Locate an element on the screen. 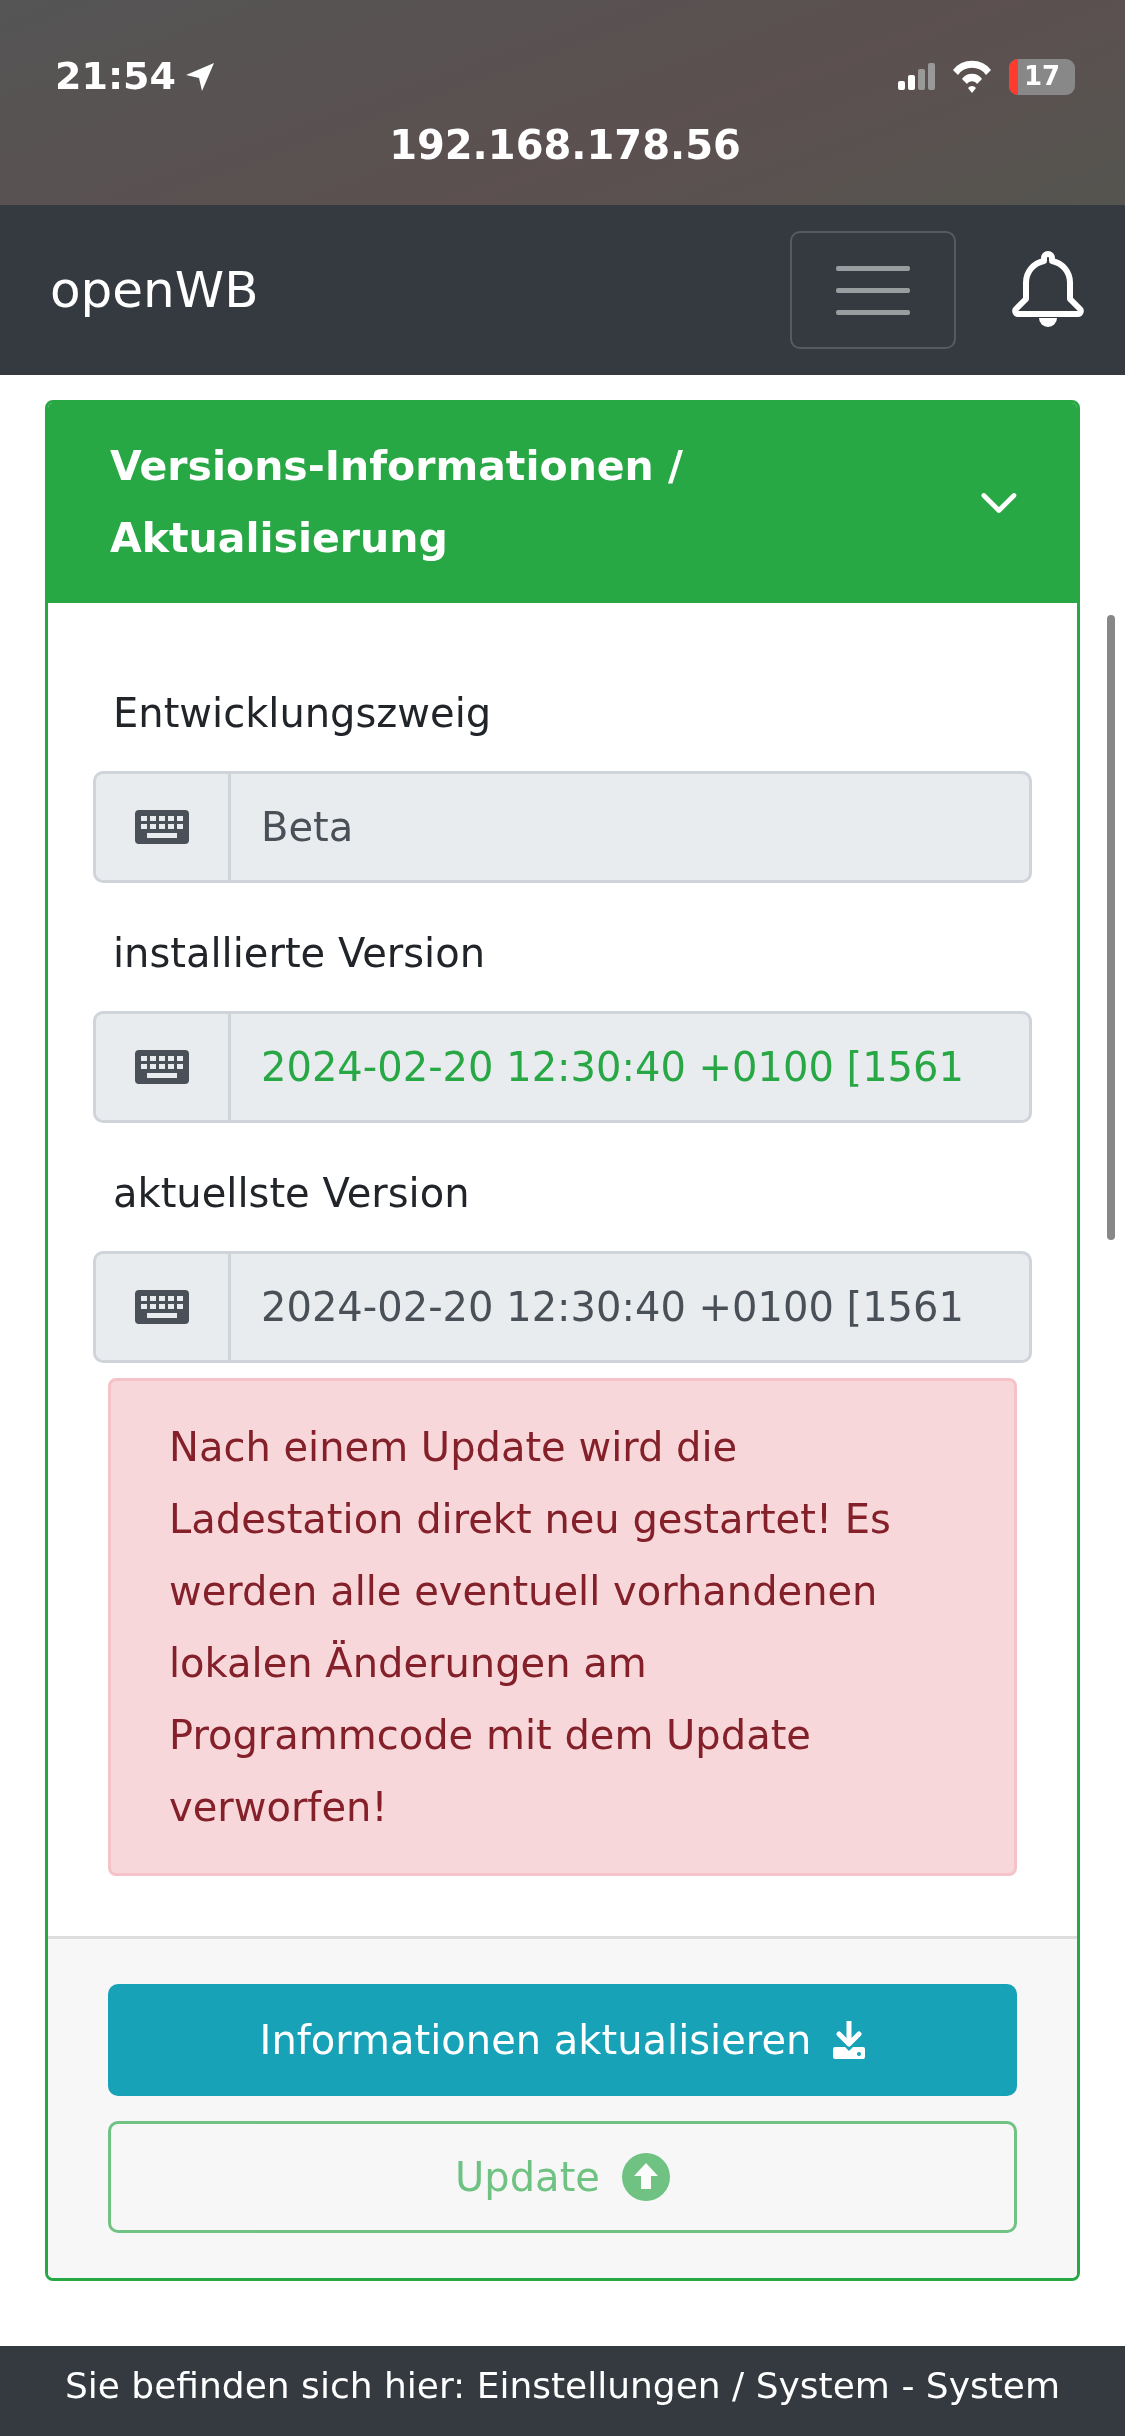  breadcrumb-text: Sie befinden sich hier: Einstellungen / System - System is located at coordinates (562, 2386).